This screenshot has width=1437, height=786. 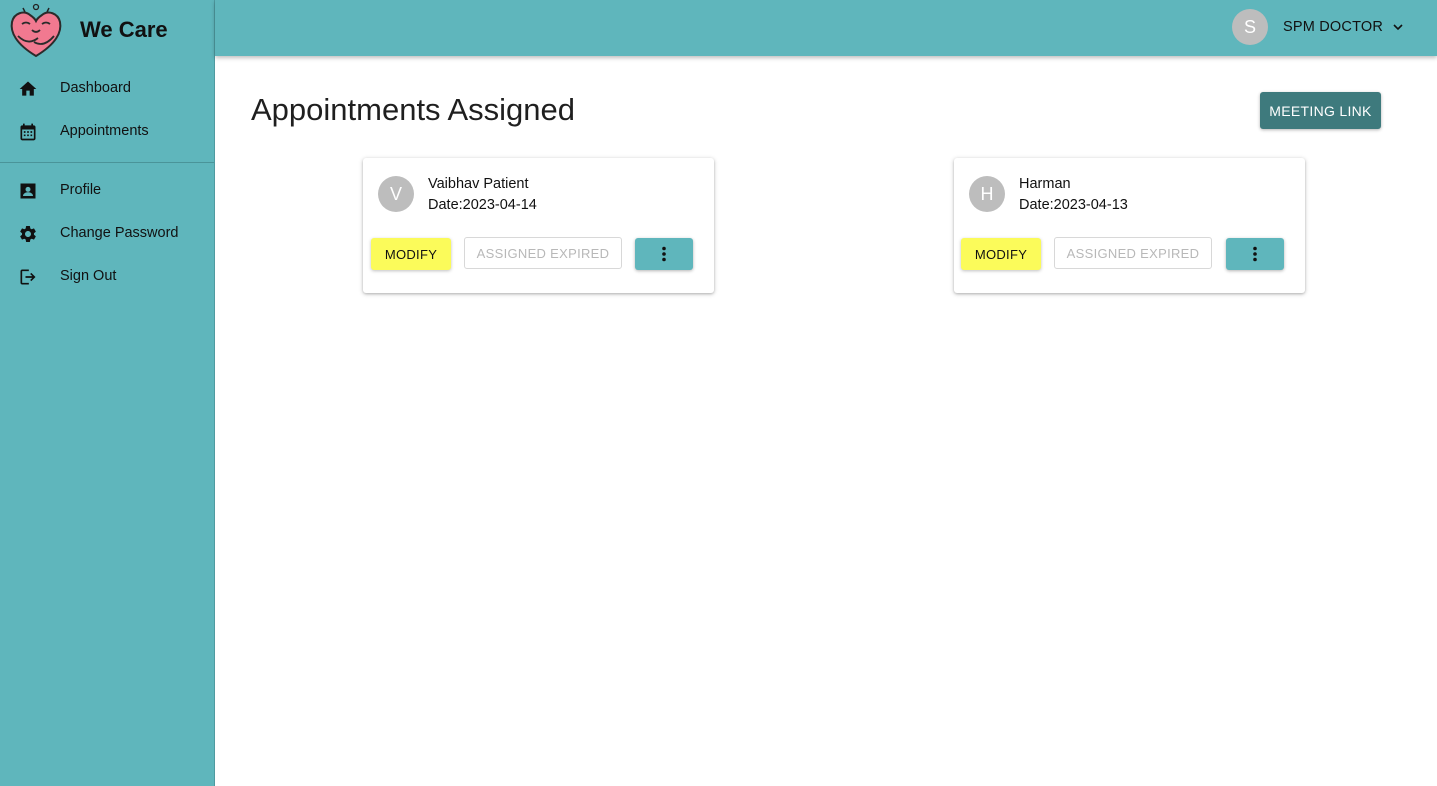 What do you see at coordinates (396, 194) in the screenshot?
I see `avatar: V` at bounding box center [396, 194].